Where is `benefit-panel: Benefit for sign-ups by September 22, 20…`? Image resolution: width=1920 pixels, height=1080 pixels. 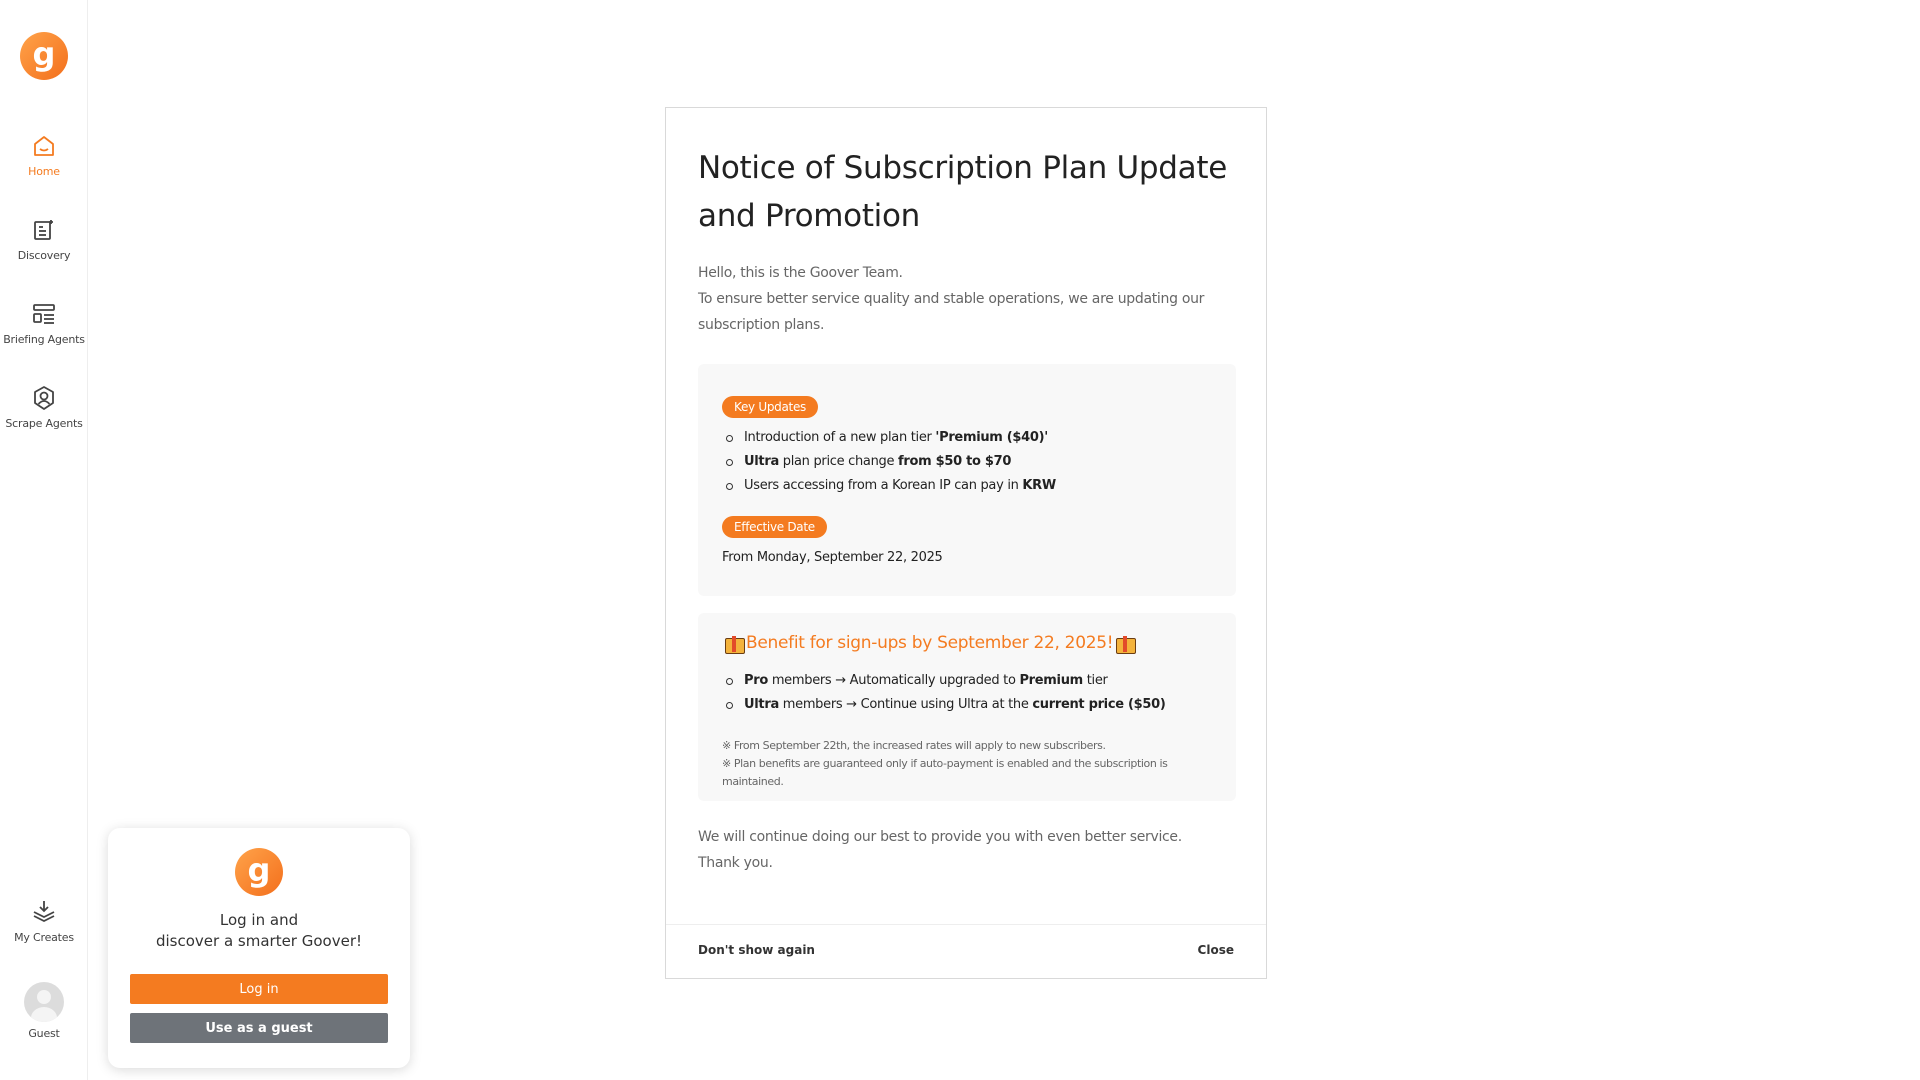 benefit-panel: Benefit for sign-ups by September 22, 20… is located at coordinates (967, 707).